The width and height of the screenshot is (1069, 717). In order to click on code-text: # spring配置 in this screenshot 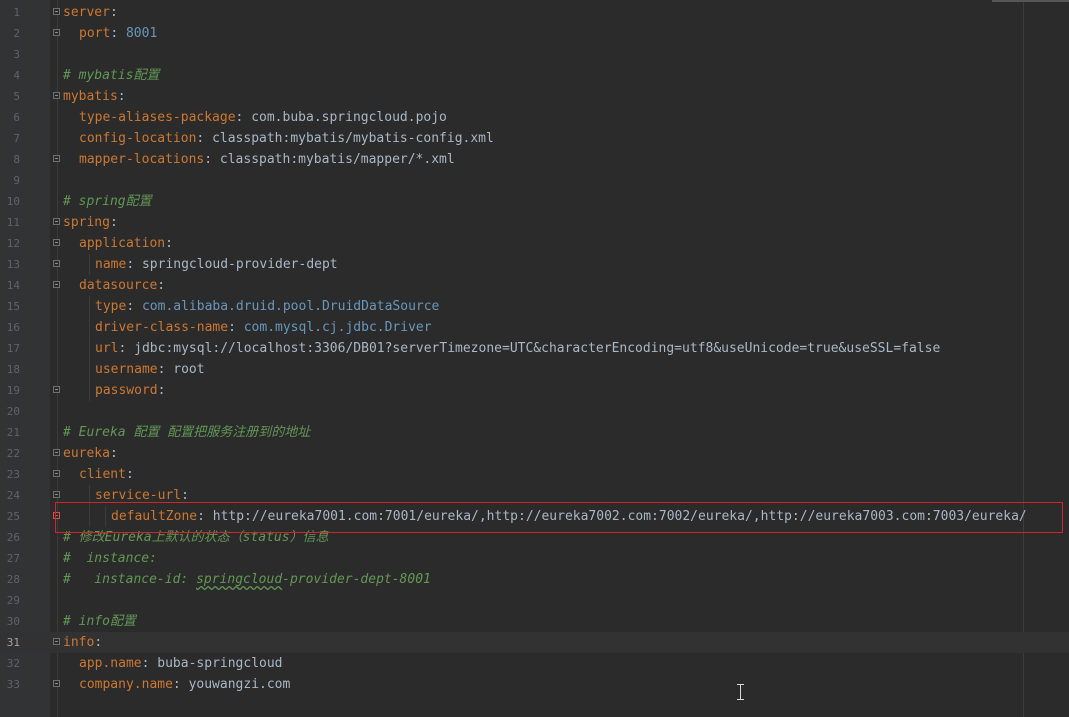, I will do `click(107, 201)`.